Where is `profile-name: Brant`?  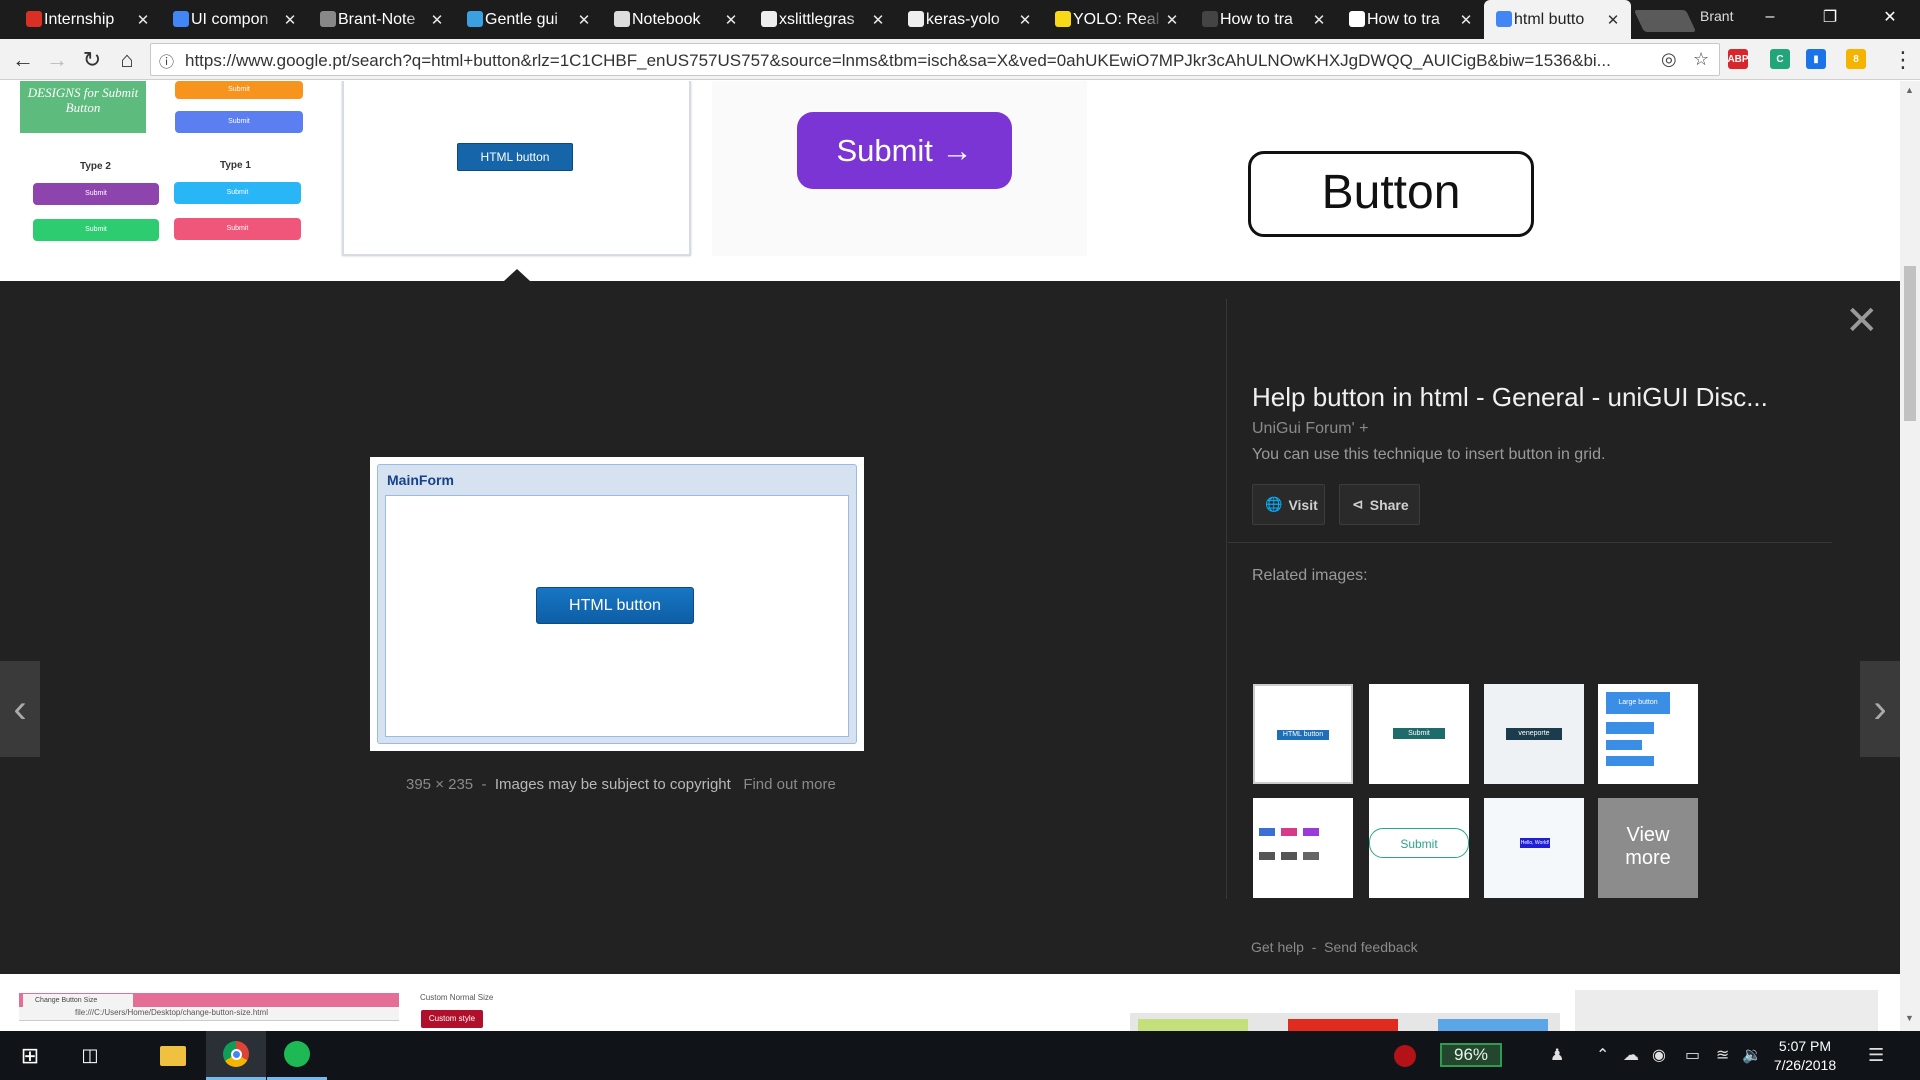
profile-name: Brant is located at coordinates (1716, 16).